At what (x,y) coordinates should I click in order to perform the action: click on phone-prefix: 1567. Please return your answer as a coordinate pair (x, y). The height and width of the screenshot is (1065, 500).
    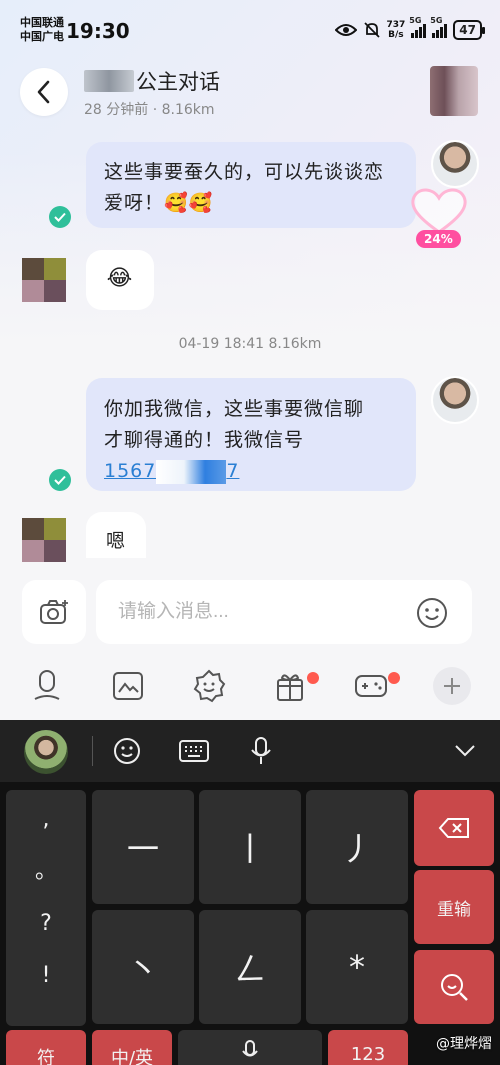
    Looking at the image, I should click on (130, 471).